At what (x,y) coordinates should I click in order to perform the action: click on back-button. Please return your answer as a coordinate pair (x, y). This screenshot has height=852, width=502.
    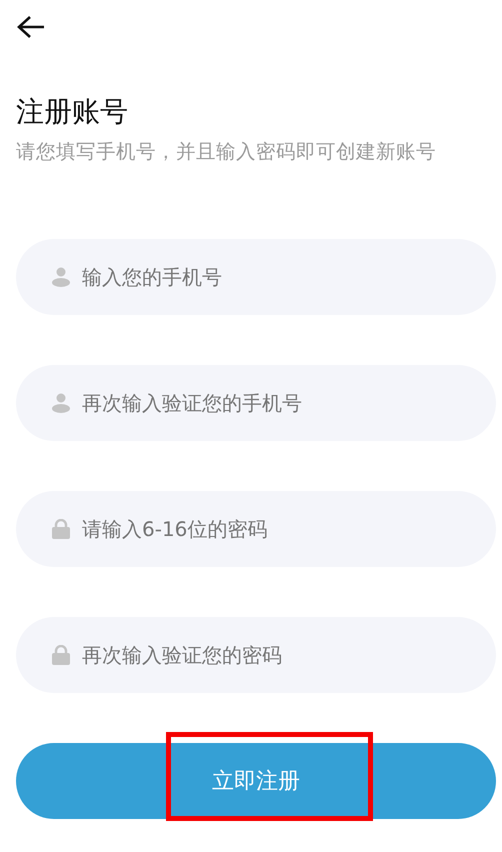
    Looking at the image, I should click on (31, 27).